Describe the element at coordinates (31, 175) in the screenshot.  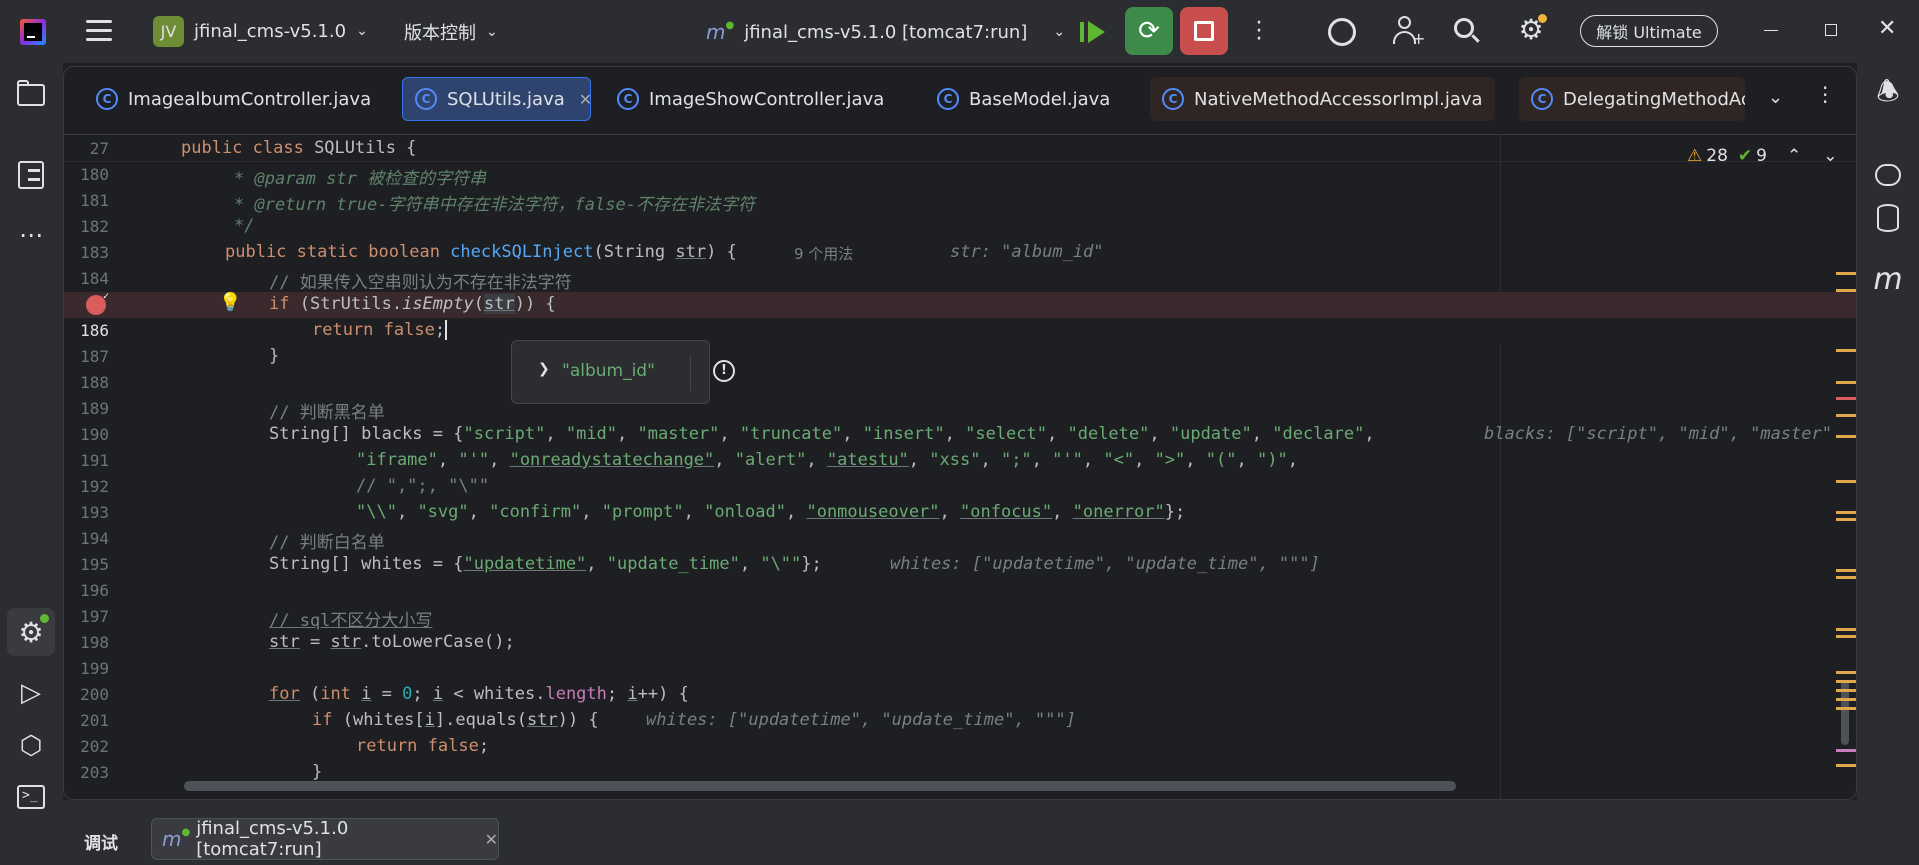
I see `structure-icon` at that location.